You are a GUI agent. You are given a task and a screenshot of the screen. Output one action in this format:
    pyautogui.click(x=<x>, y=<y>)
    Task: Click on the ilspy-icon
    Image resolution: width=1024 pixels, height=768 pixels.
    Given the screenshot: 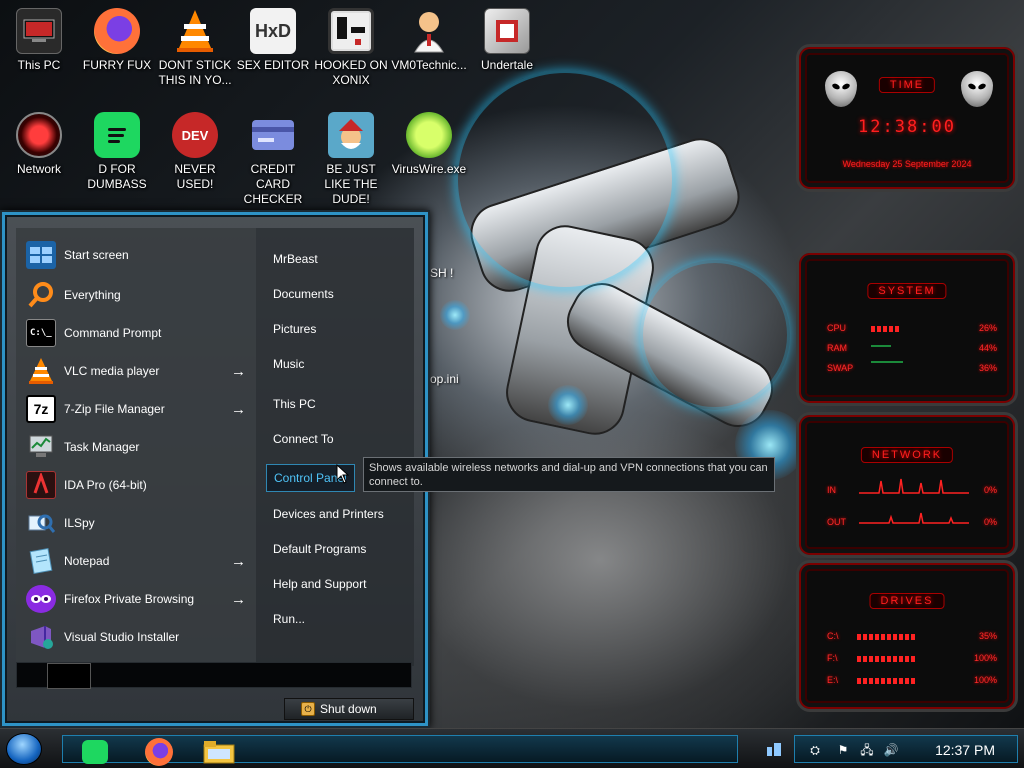 What is the action you would take?
    pyautogui.click(x=41, y=523)
    